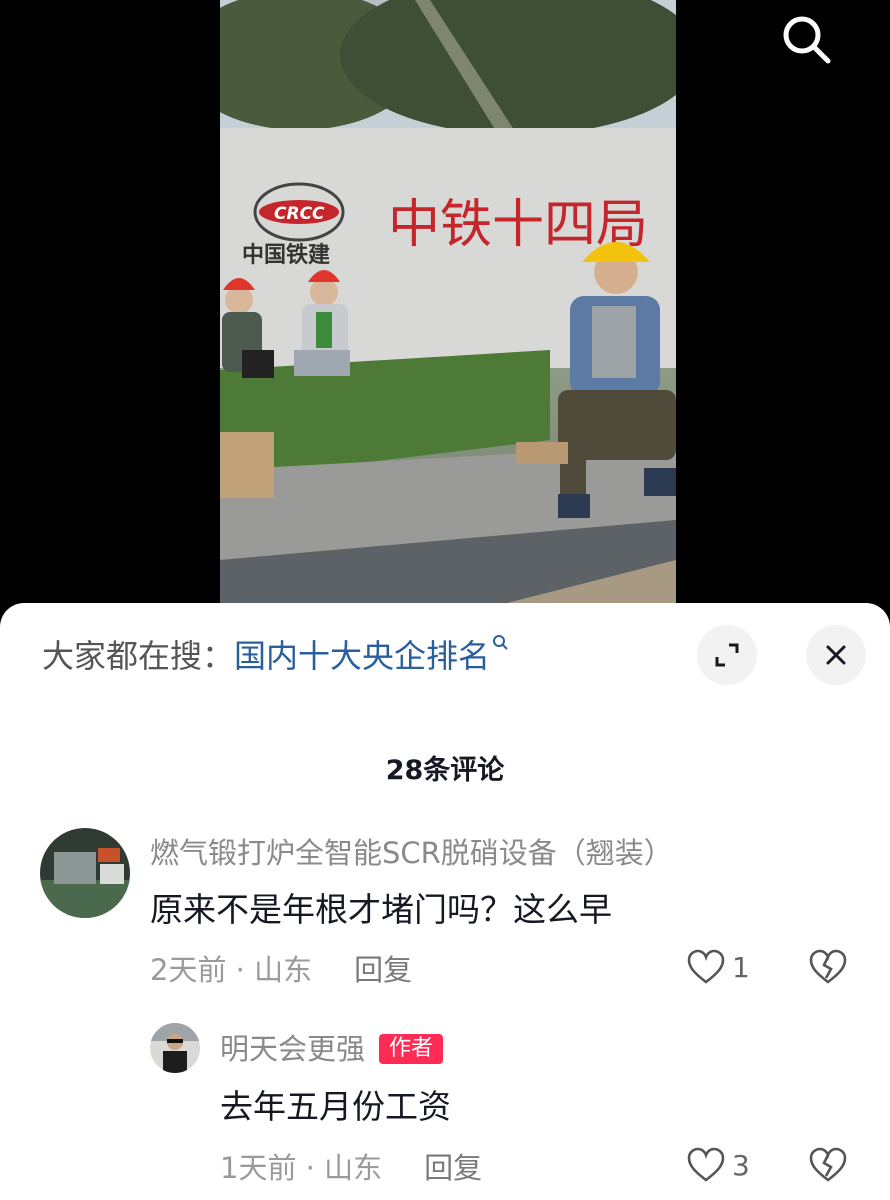 This screenshot has height=1200, width=890. I want to click on small-search-icon, so click(500, 642).